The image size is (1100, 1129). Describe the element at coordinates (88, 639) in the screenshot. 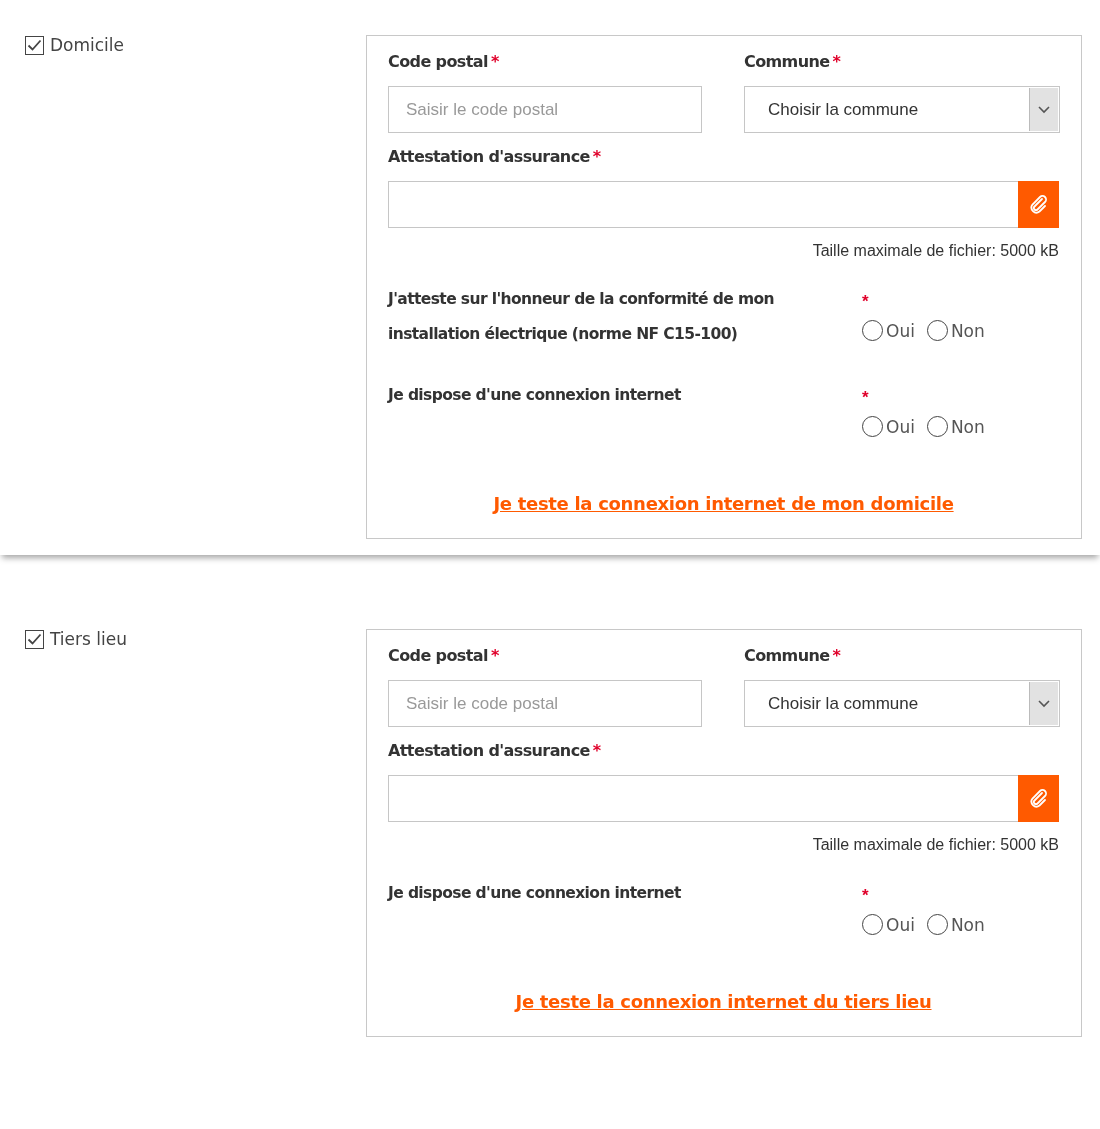

I see `checkbox-label: Tiers lieu` at that location.